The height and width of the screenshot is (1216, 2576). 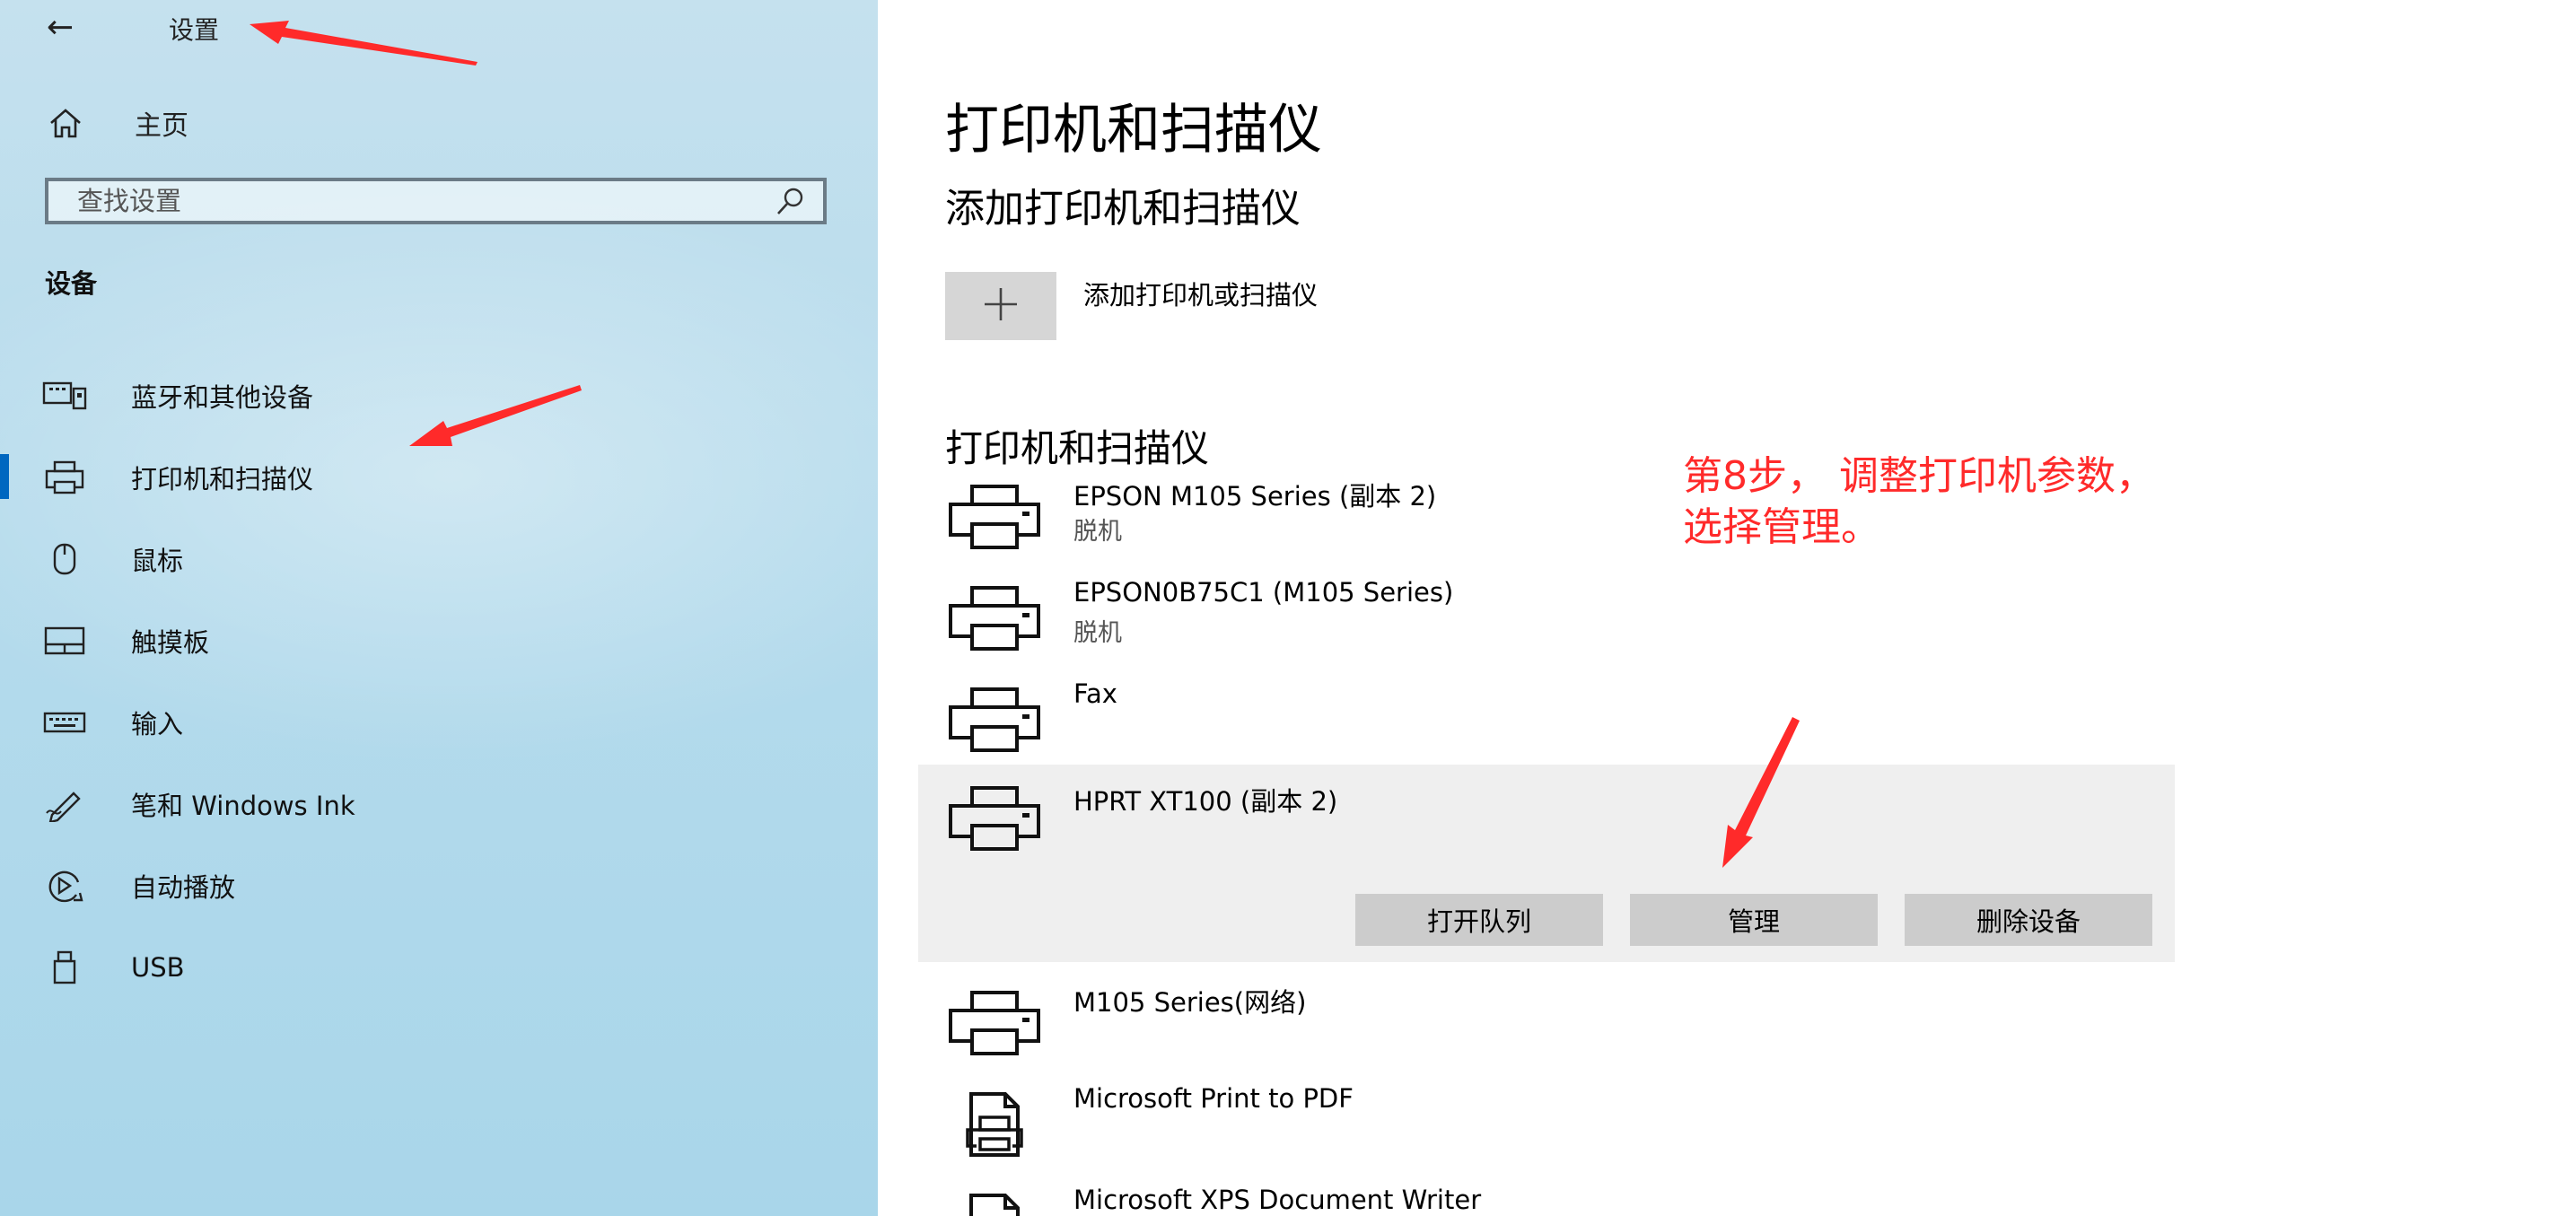 What do you see at coordinates (170, 642) in the screenshot?
I see `sidebar-item-label: 触摸板` at bounding box center [170, 642].